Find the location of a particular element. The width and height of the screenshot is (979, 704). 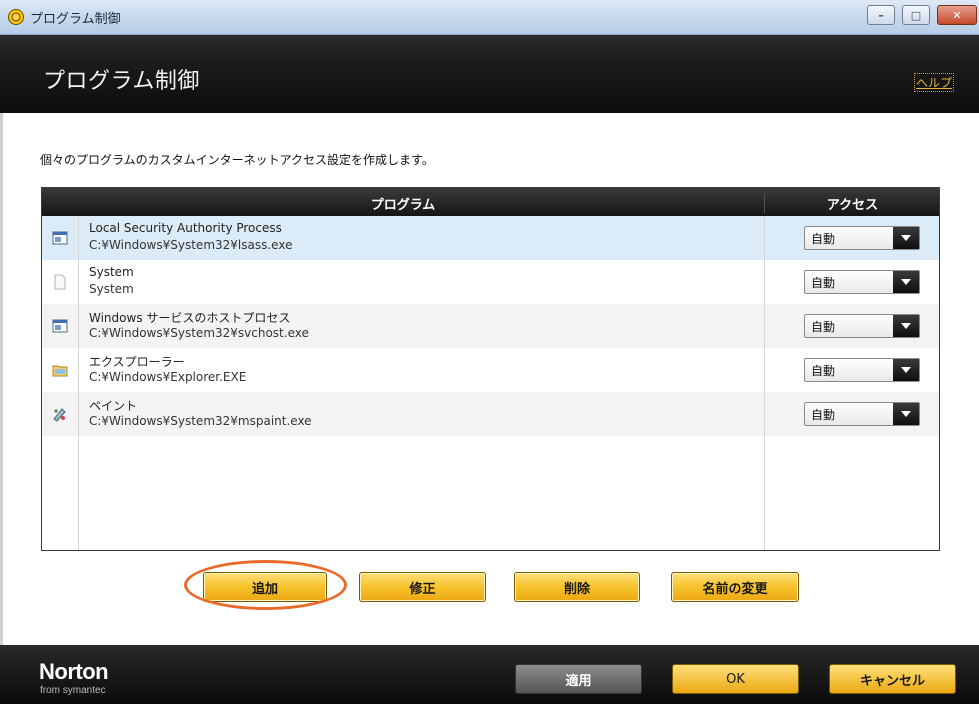

description-text: 個々のプログラムのカスタムインターネットアクセス設定を作成します。 is located at coordinates (237, 160).